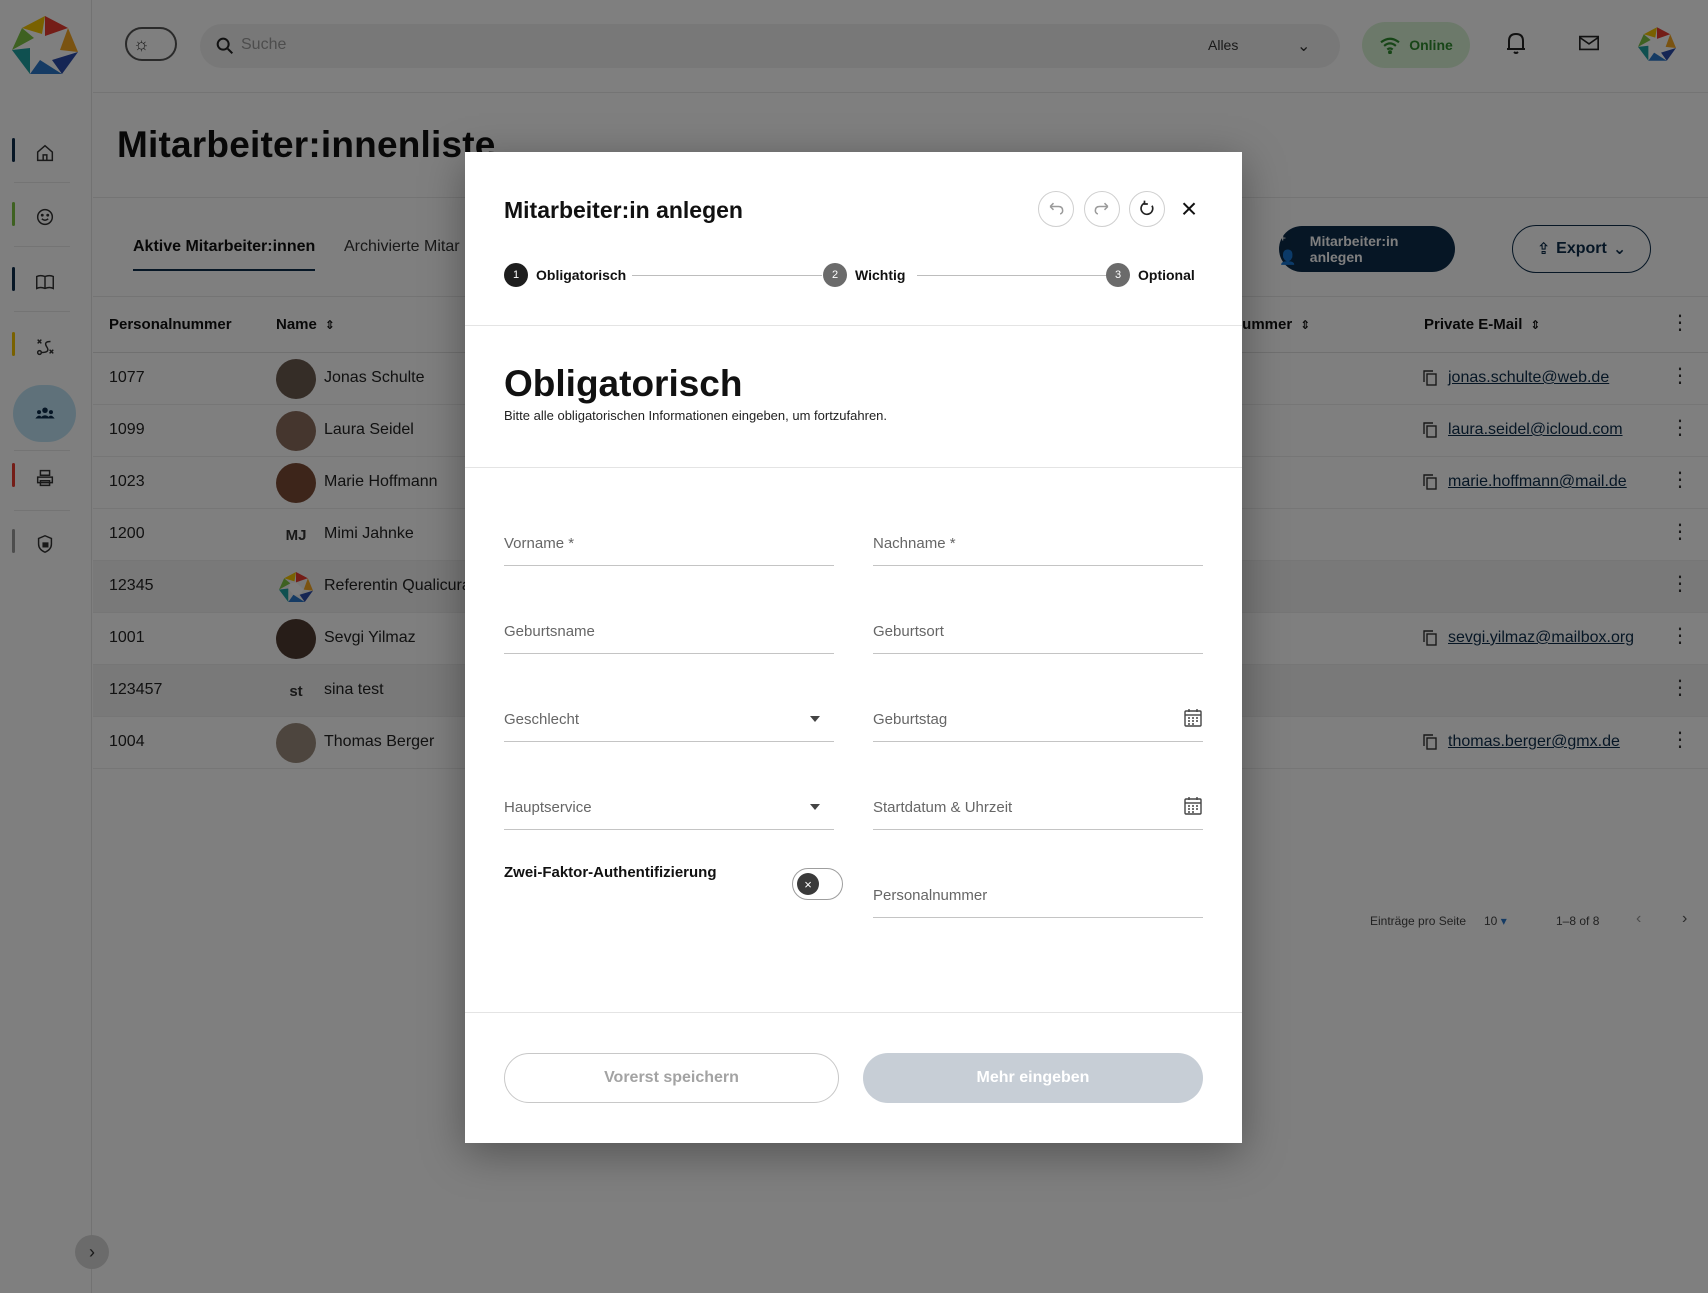 This screenshot has width=1708, height=1293. I want to click on first-name-label: Vorname *, so click(539, 543).